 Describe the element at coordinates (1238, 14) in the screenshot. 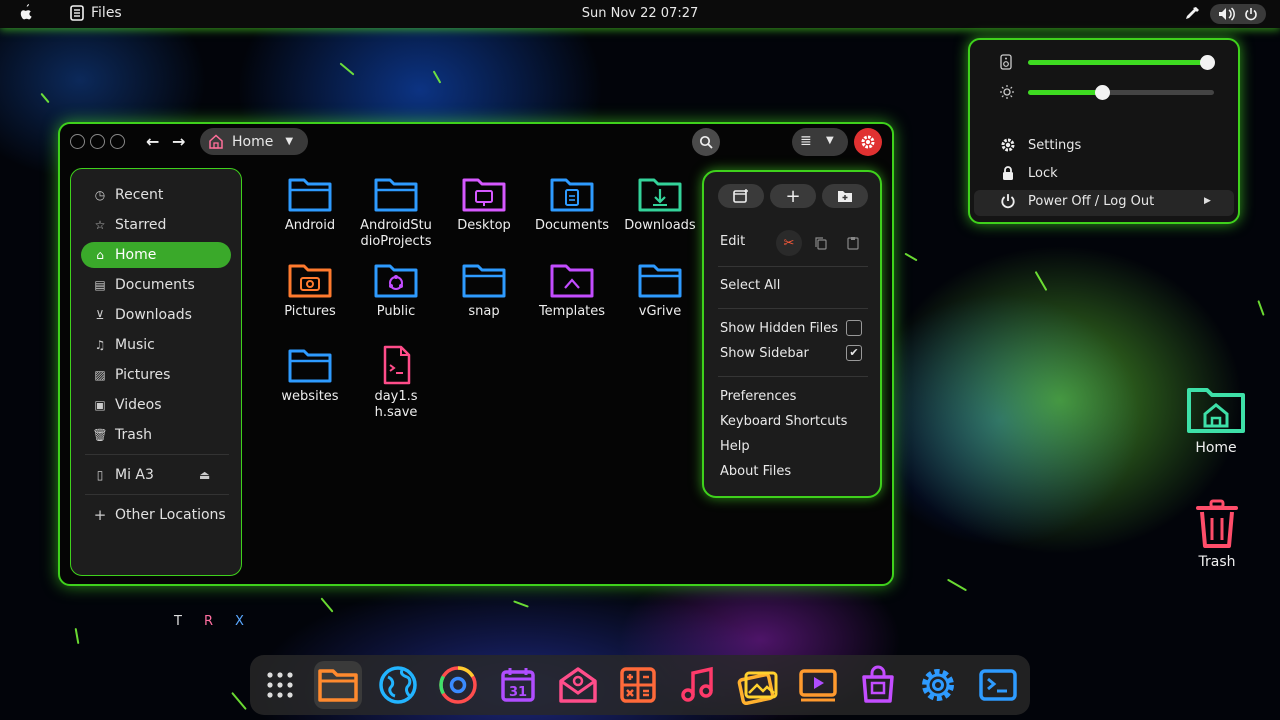

I see `system-status-pill` at that location.